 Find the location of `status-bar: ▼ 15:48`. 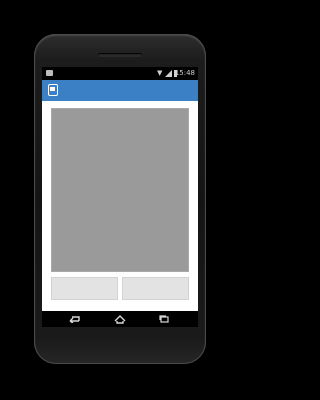

status-bar: ▼ 15:48 is located at coordinates (120, 73).